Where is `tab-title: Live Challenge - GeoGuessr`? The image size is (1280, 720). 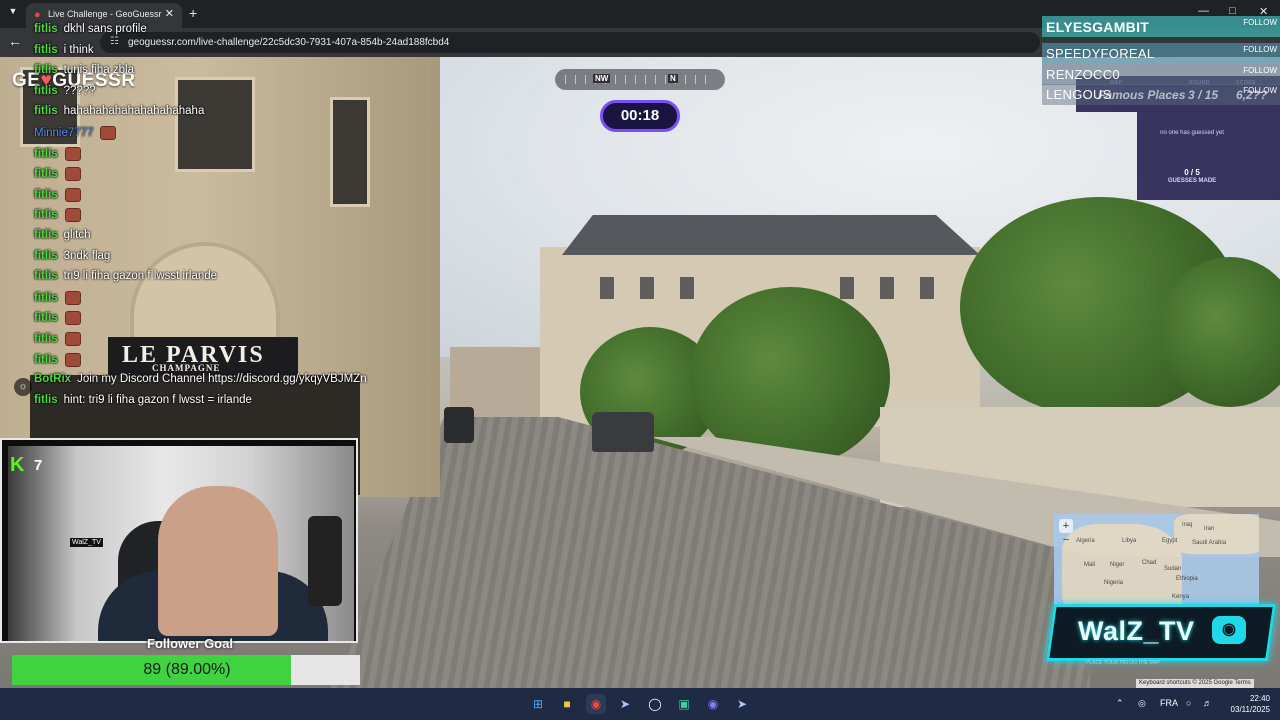
tab-title: Live Challenge - GeoGuessr is located at coordinates (105, 14).